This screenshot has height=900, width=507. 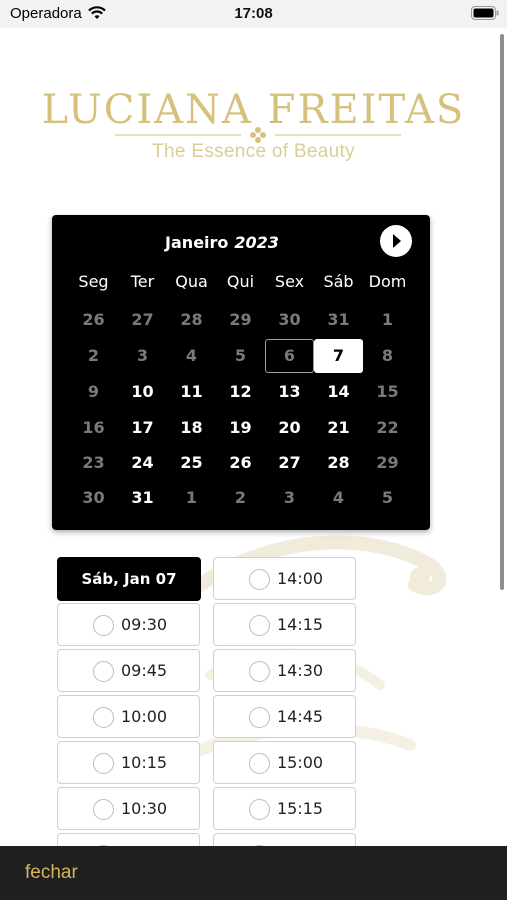 I want to click on calendar-day: 18, so click(x=191, y=428).